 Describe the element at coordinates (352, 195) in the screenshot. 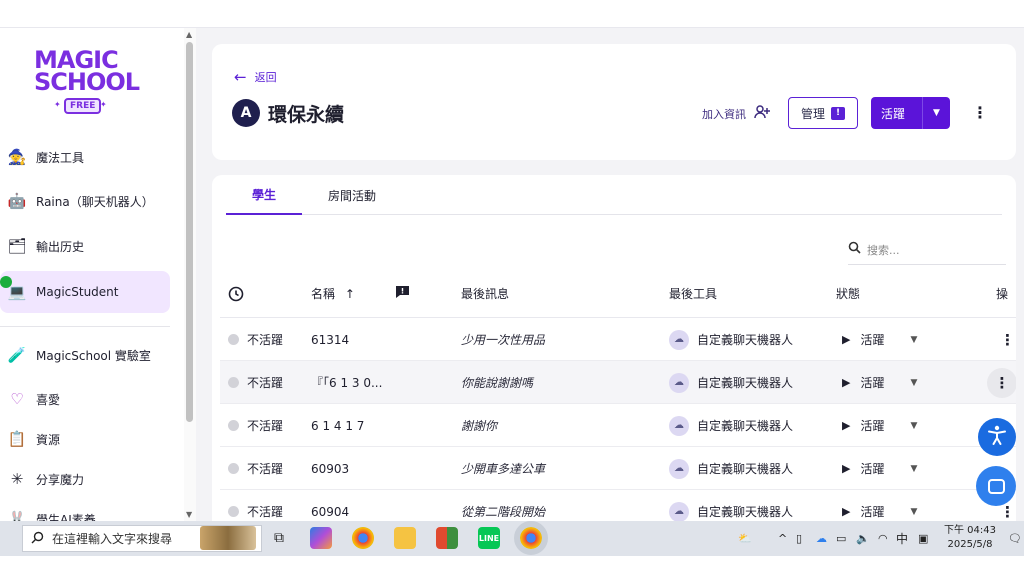

I see `tab-room-activity: 房間活動` at that location.